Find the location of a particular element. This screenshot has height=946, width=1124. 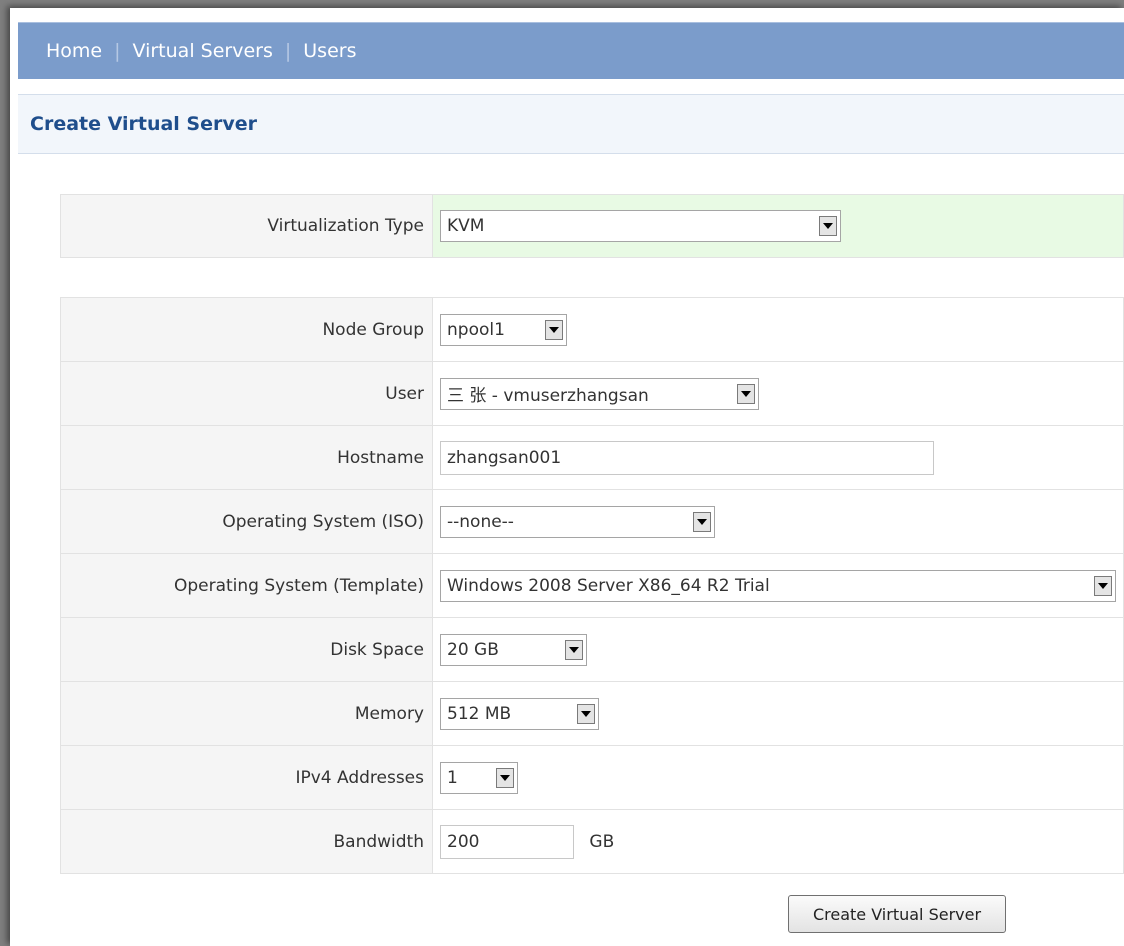

virtualization-type-value: KVM is located at coordinates (466, 226).